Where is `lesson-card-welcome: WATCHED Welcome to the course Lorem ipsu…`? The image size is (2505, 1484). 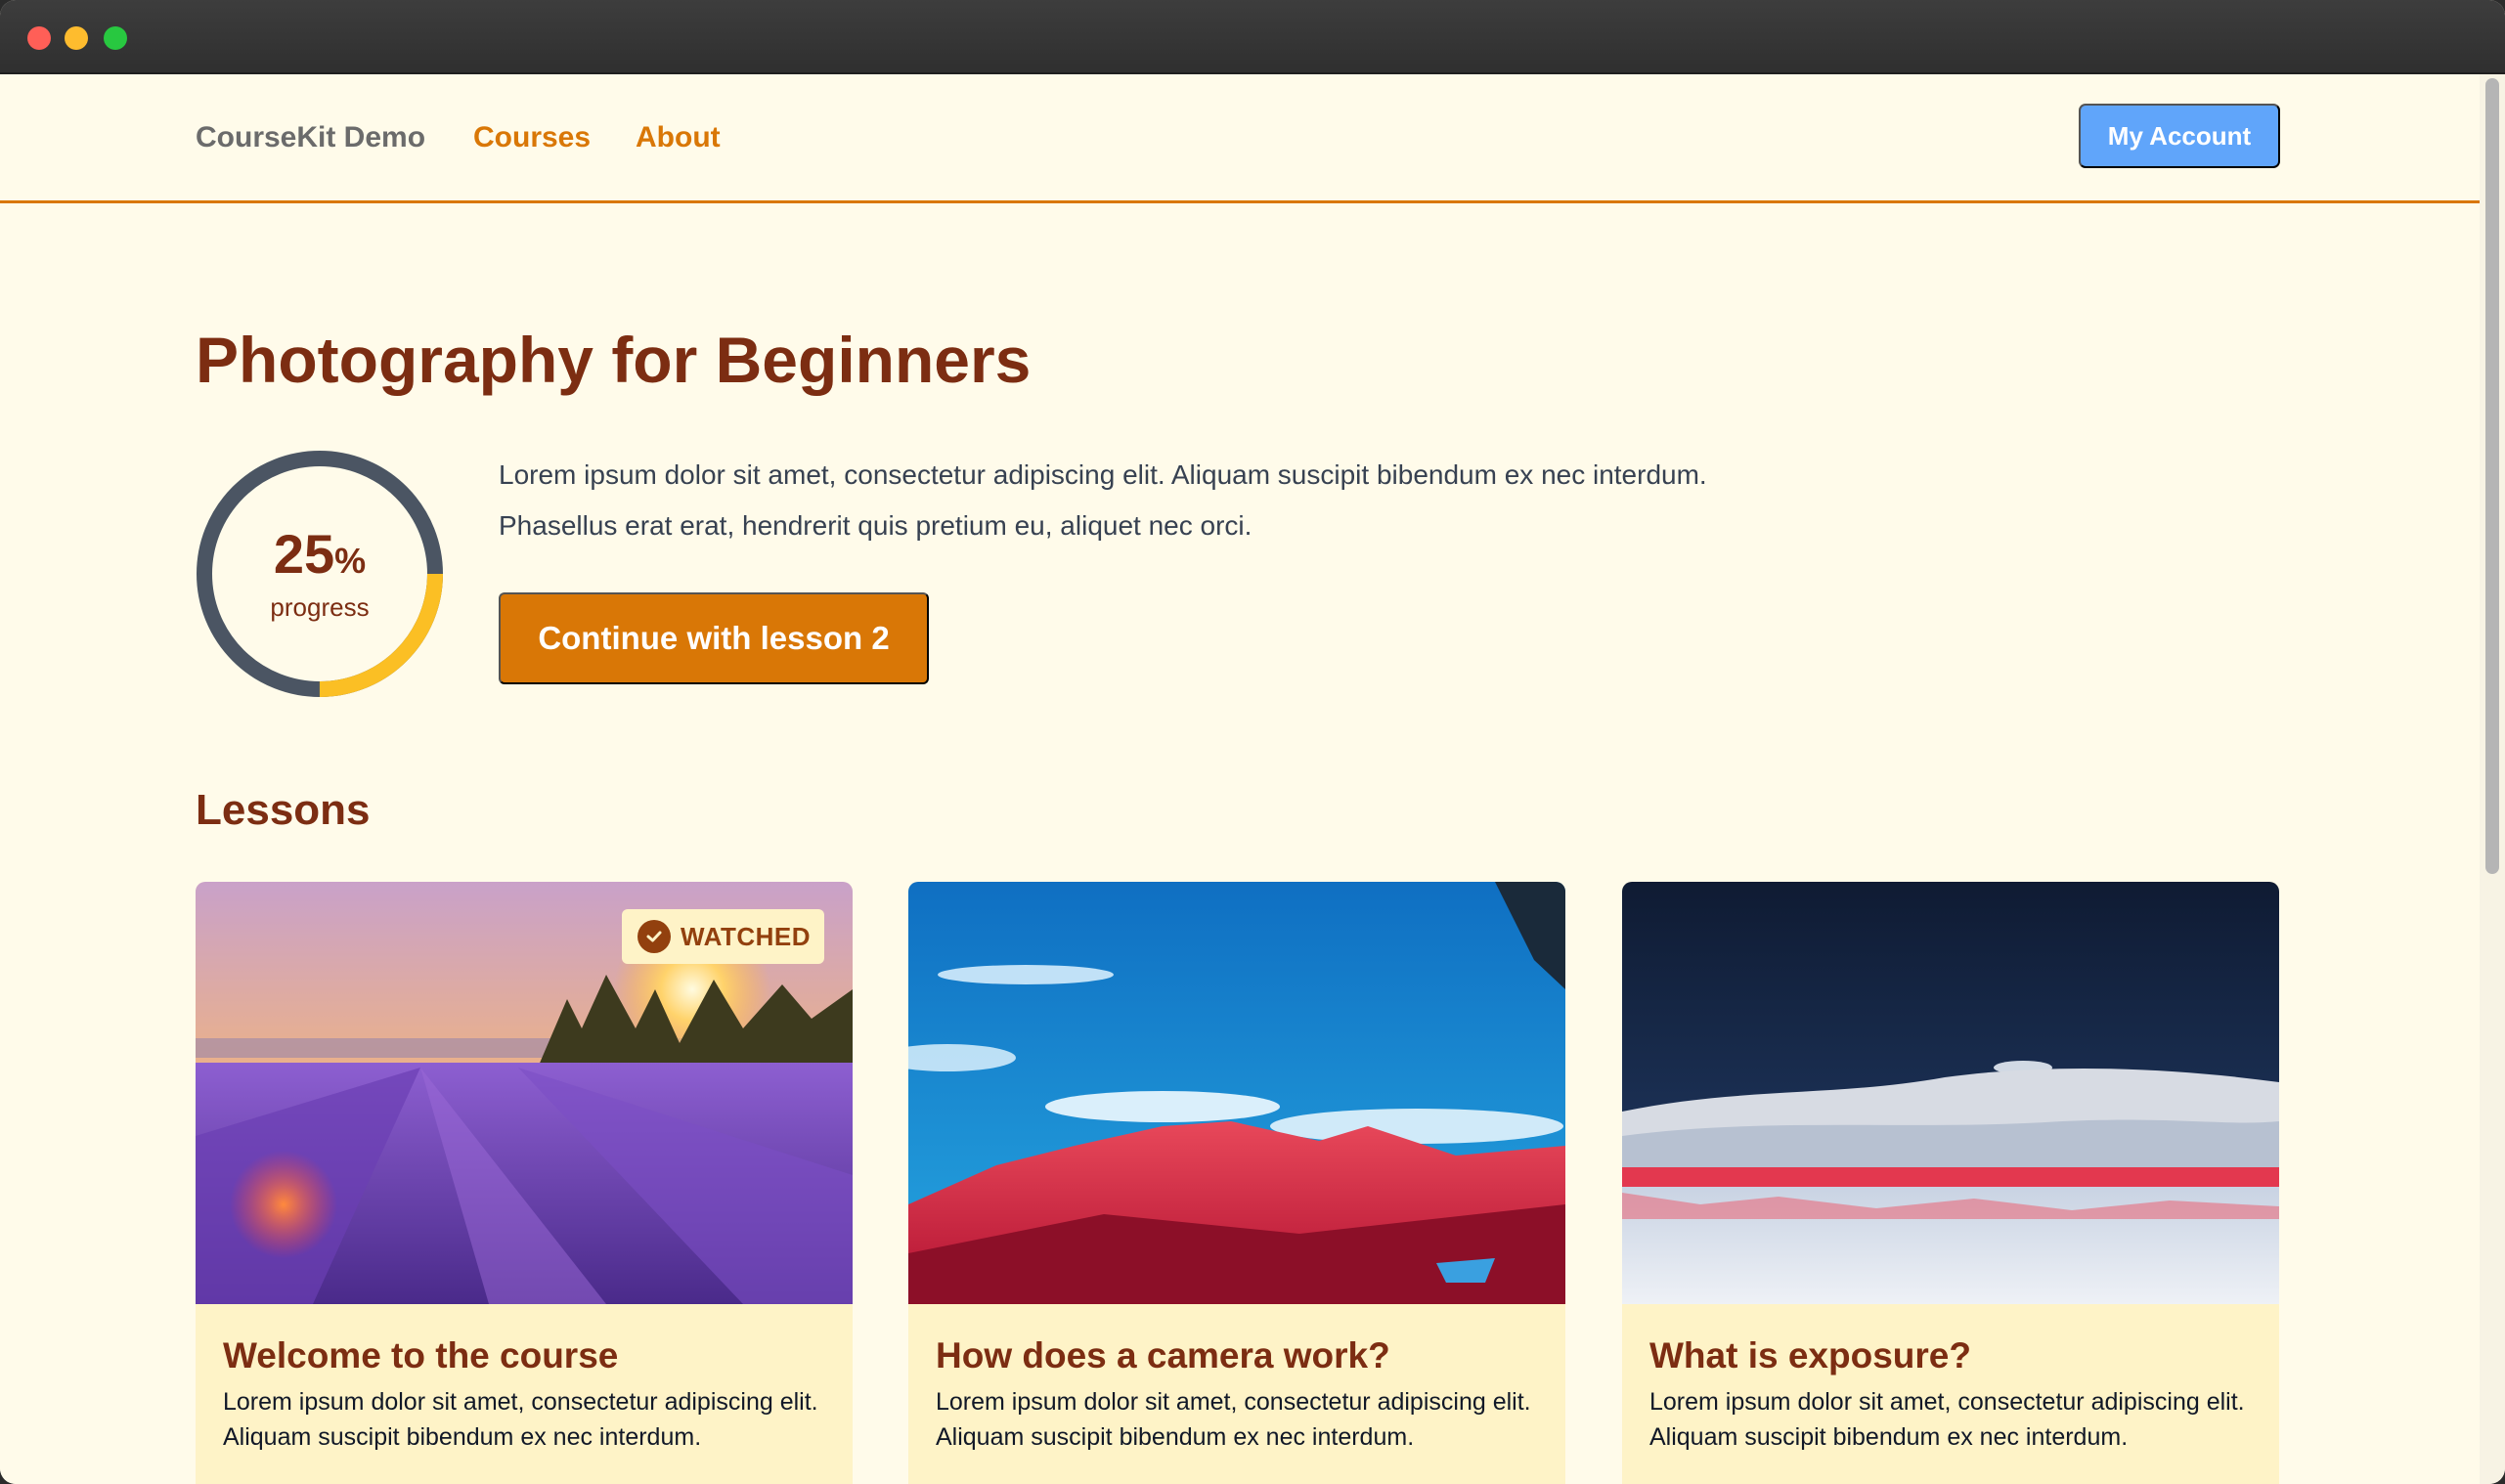
lesson-card-welcome: WATCHED Welcome to the course Lorem ipsu… is located at coordinates (524, 1183).